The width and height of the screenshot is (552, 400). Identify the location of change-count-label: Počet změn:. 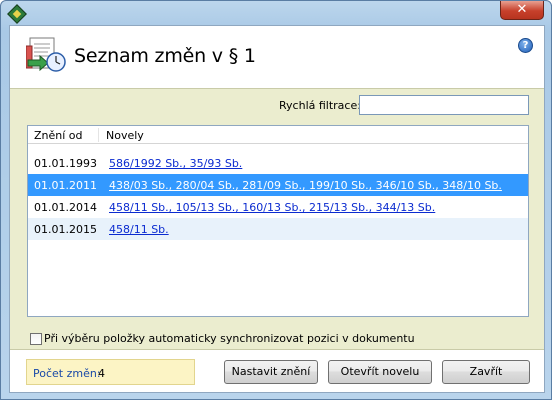
(67, 373).